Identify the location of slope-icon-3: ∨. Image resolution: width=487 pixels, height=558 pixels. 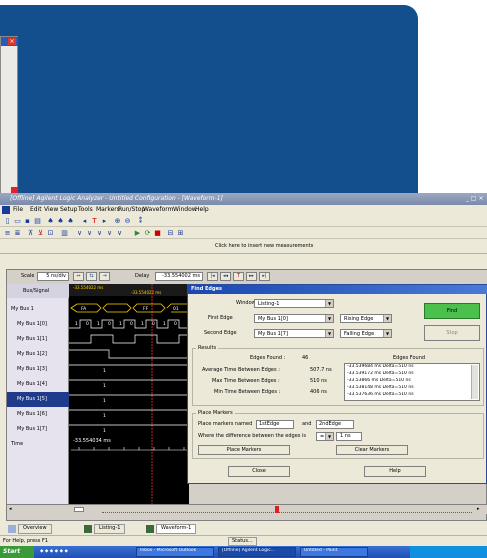
(99, 233).